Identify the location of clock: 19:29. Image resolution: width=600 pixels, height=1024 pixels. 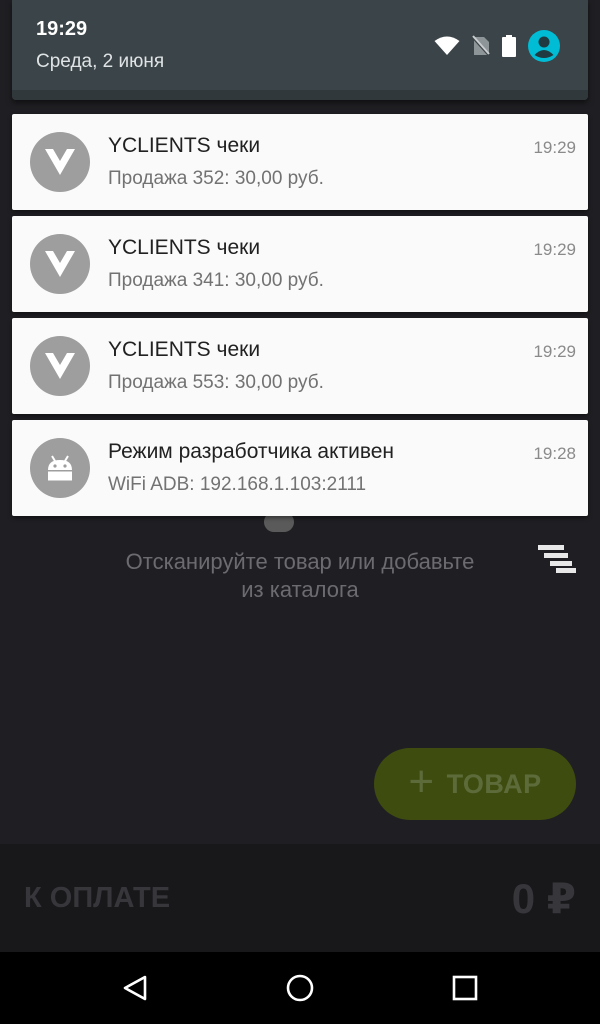
(62, 29).